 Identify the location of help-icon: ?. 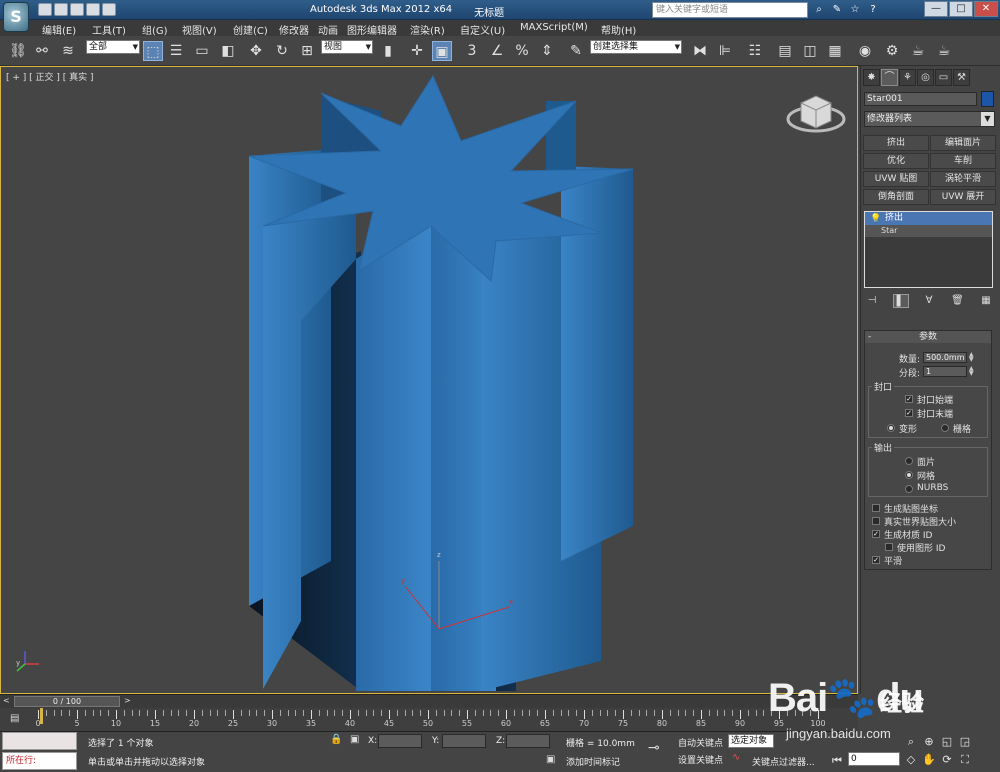
(873, 9).